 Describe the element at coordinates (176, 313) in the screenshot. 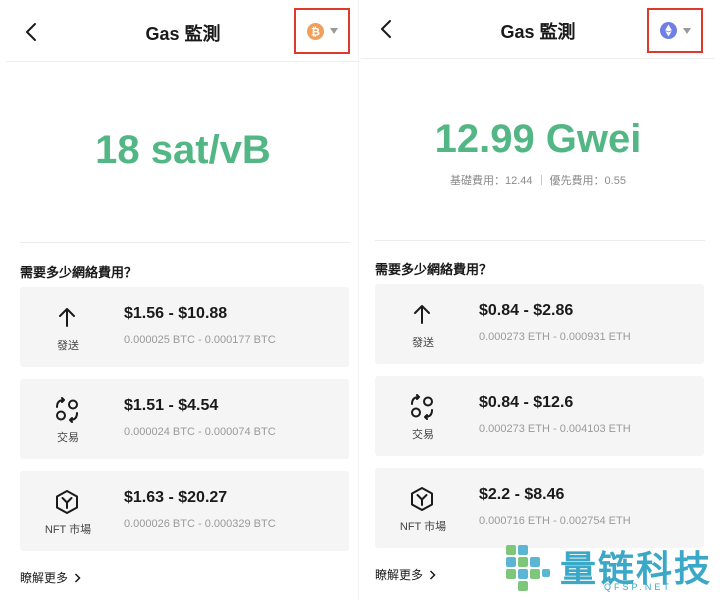

I see `usd-range: $1.56 - $10.88` at that location.